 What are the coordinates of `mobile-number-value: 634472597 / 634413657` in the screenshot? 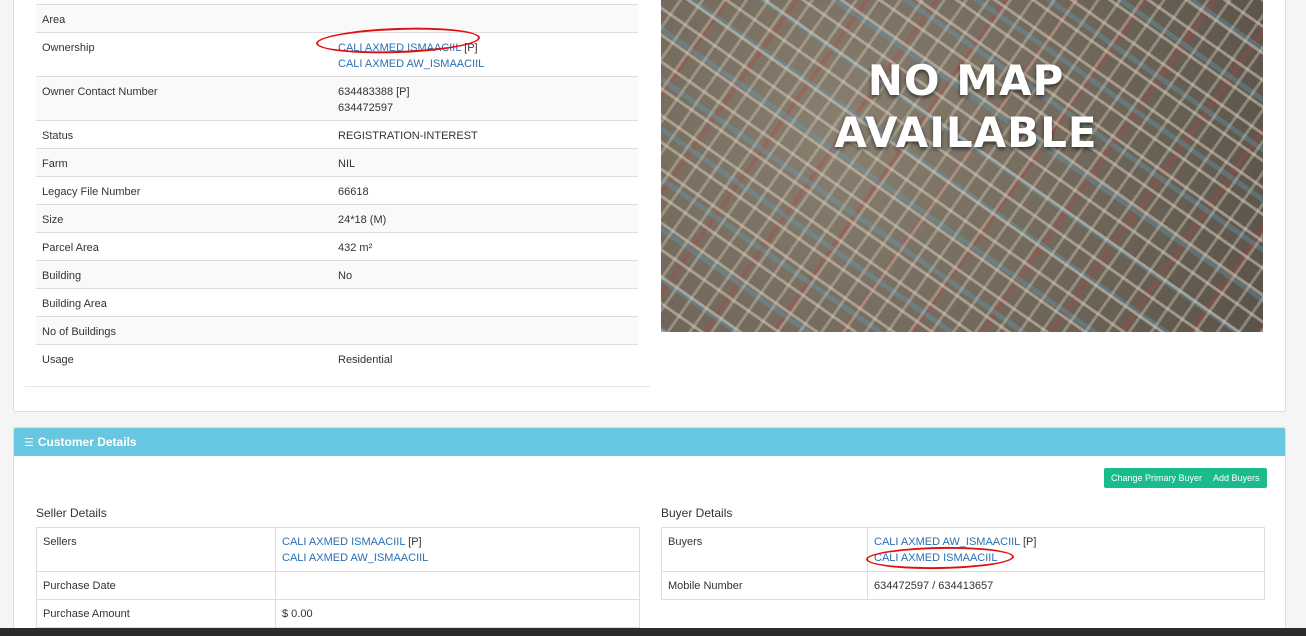 It's located at (1066, 585).